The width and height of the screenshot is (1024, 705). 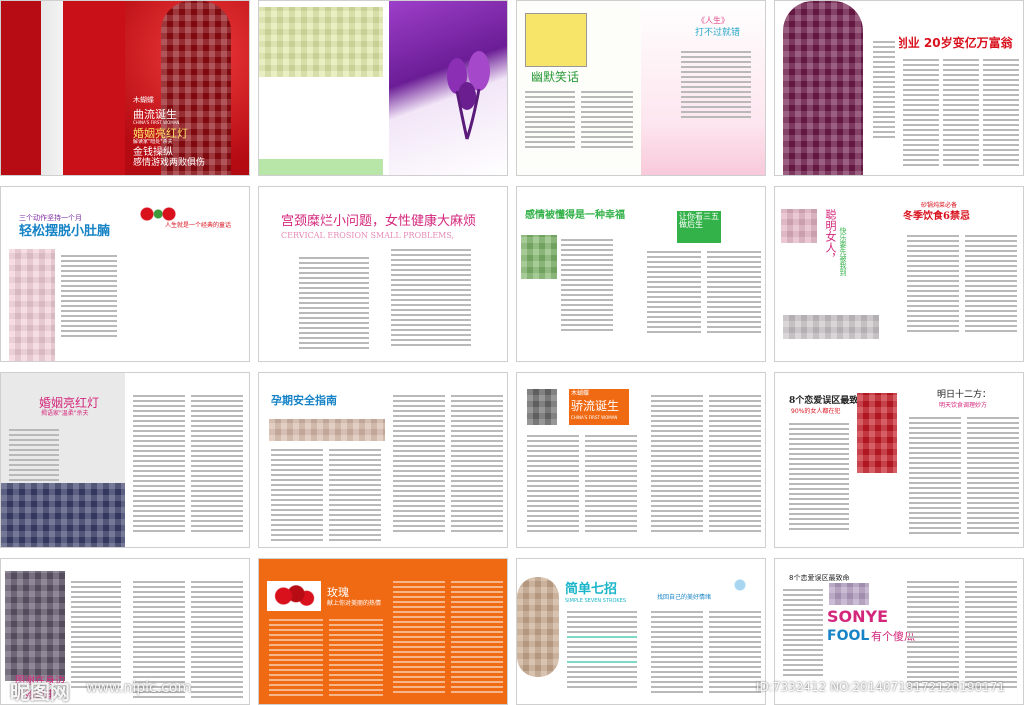 I want to click on feature-title: 骄流诞生, so click(x=595, y=406).